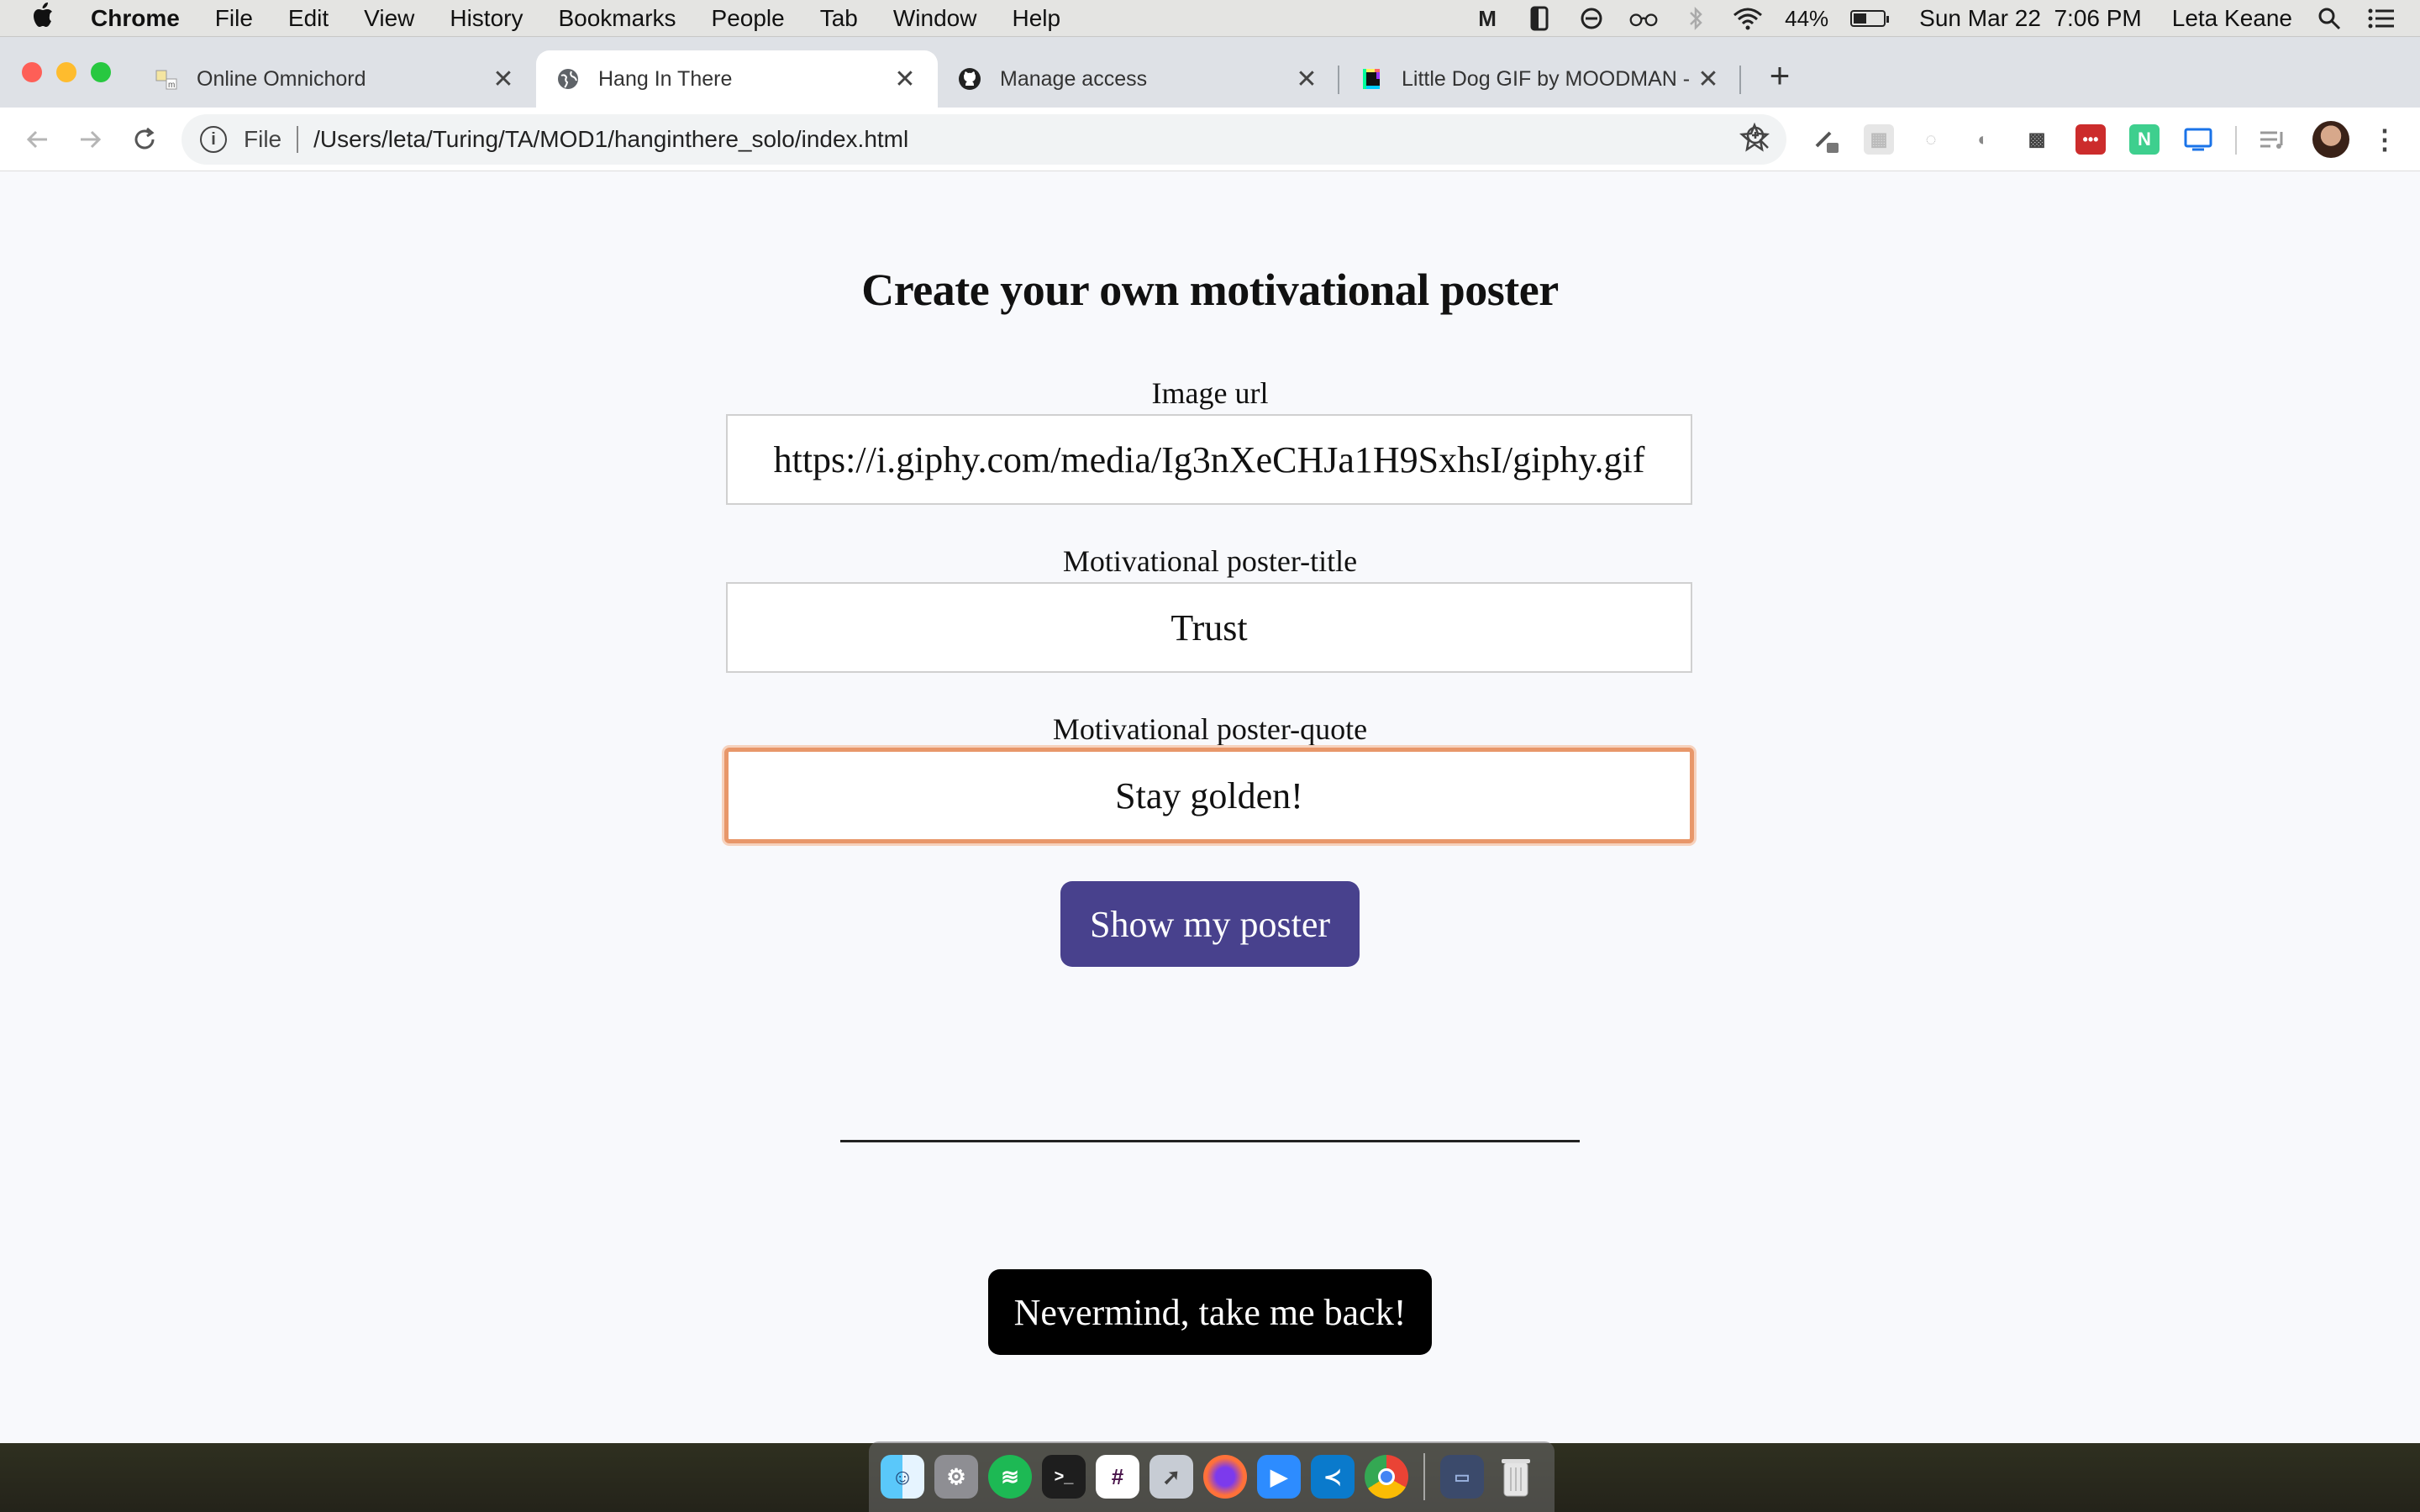  I want to click on forward-arrow-icon, so click(91, 139).